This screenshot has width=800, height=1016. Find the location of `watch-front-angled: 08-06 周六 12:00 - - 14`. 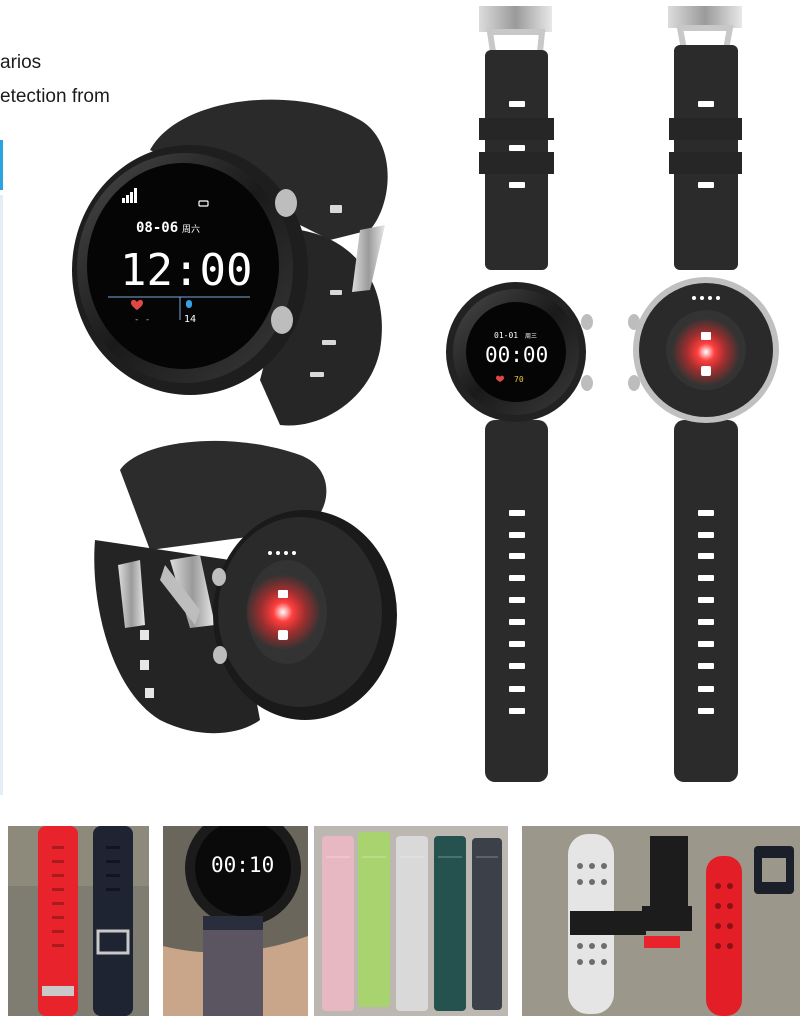

watch-front-angled: 08-06 周六 12:00 - - 14 is located at coordinates (230, 262).